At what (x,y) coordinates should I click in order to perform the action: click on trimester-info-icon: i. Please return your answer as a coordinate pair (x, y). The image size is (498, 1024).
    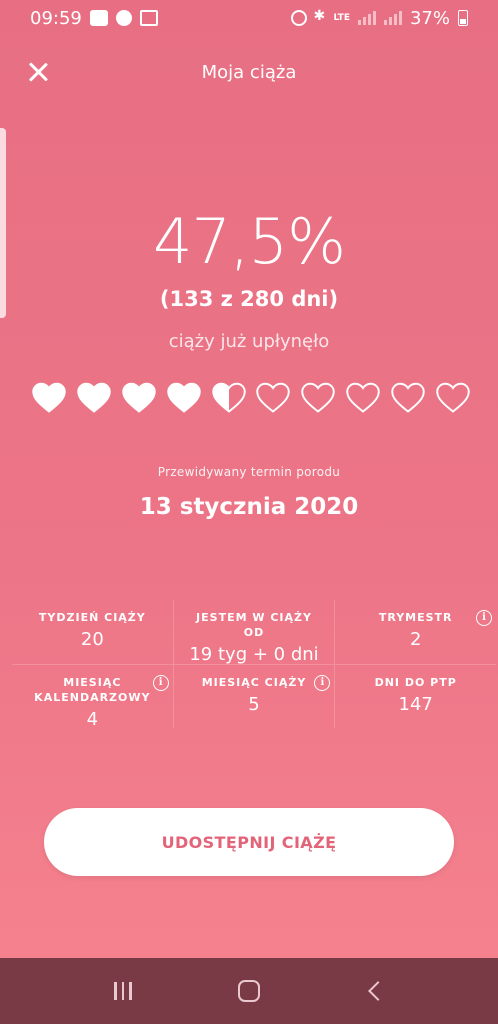
    Looking at the image, I should click on (484, 618).